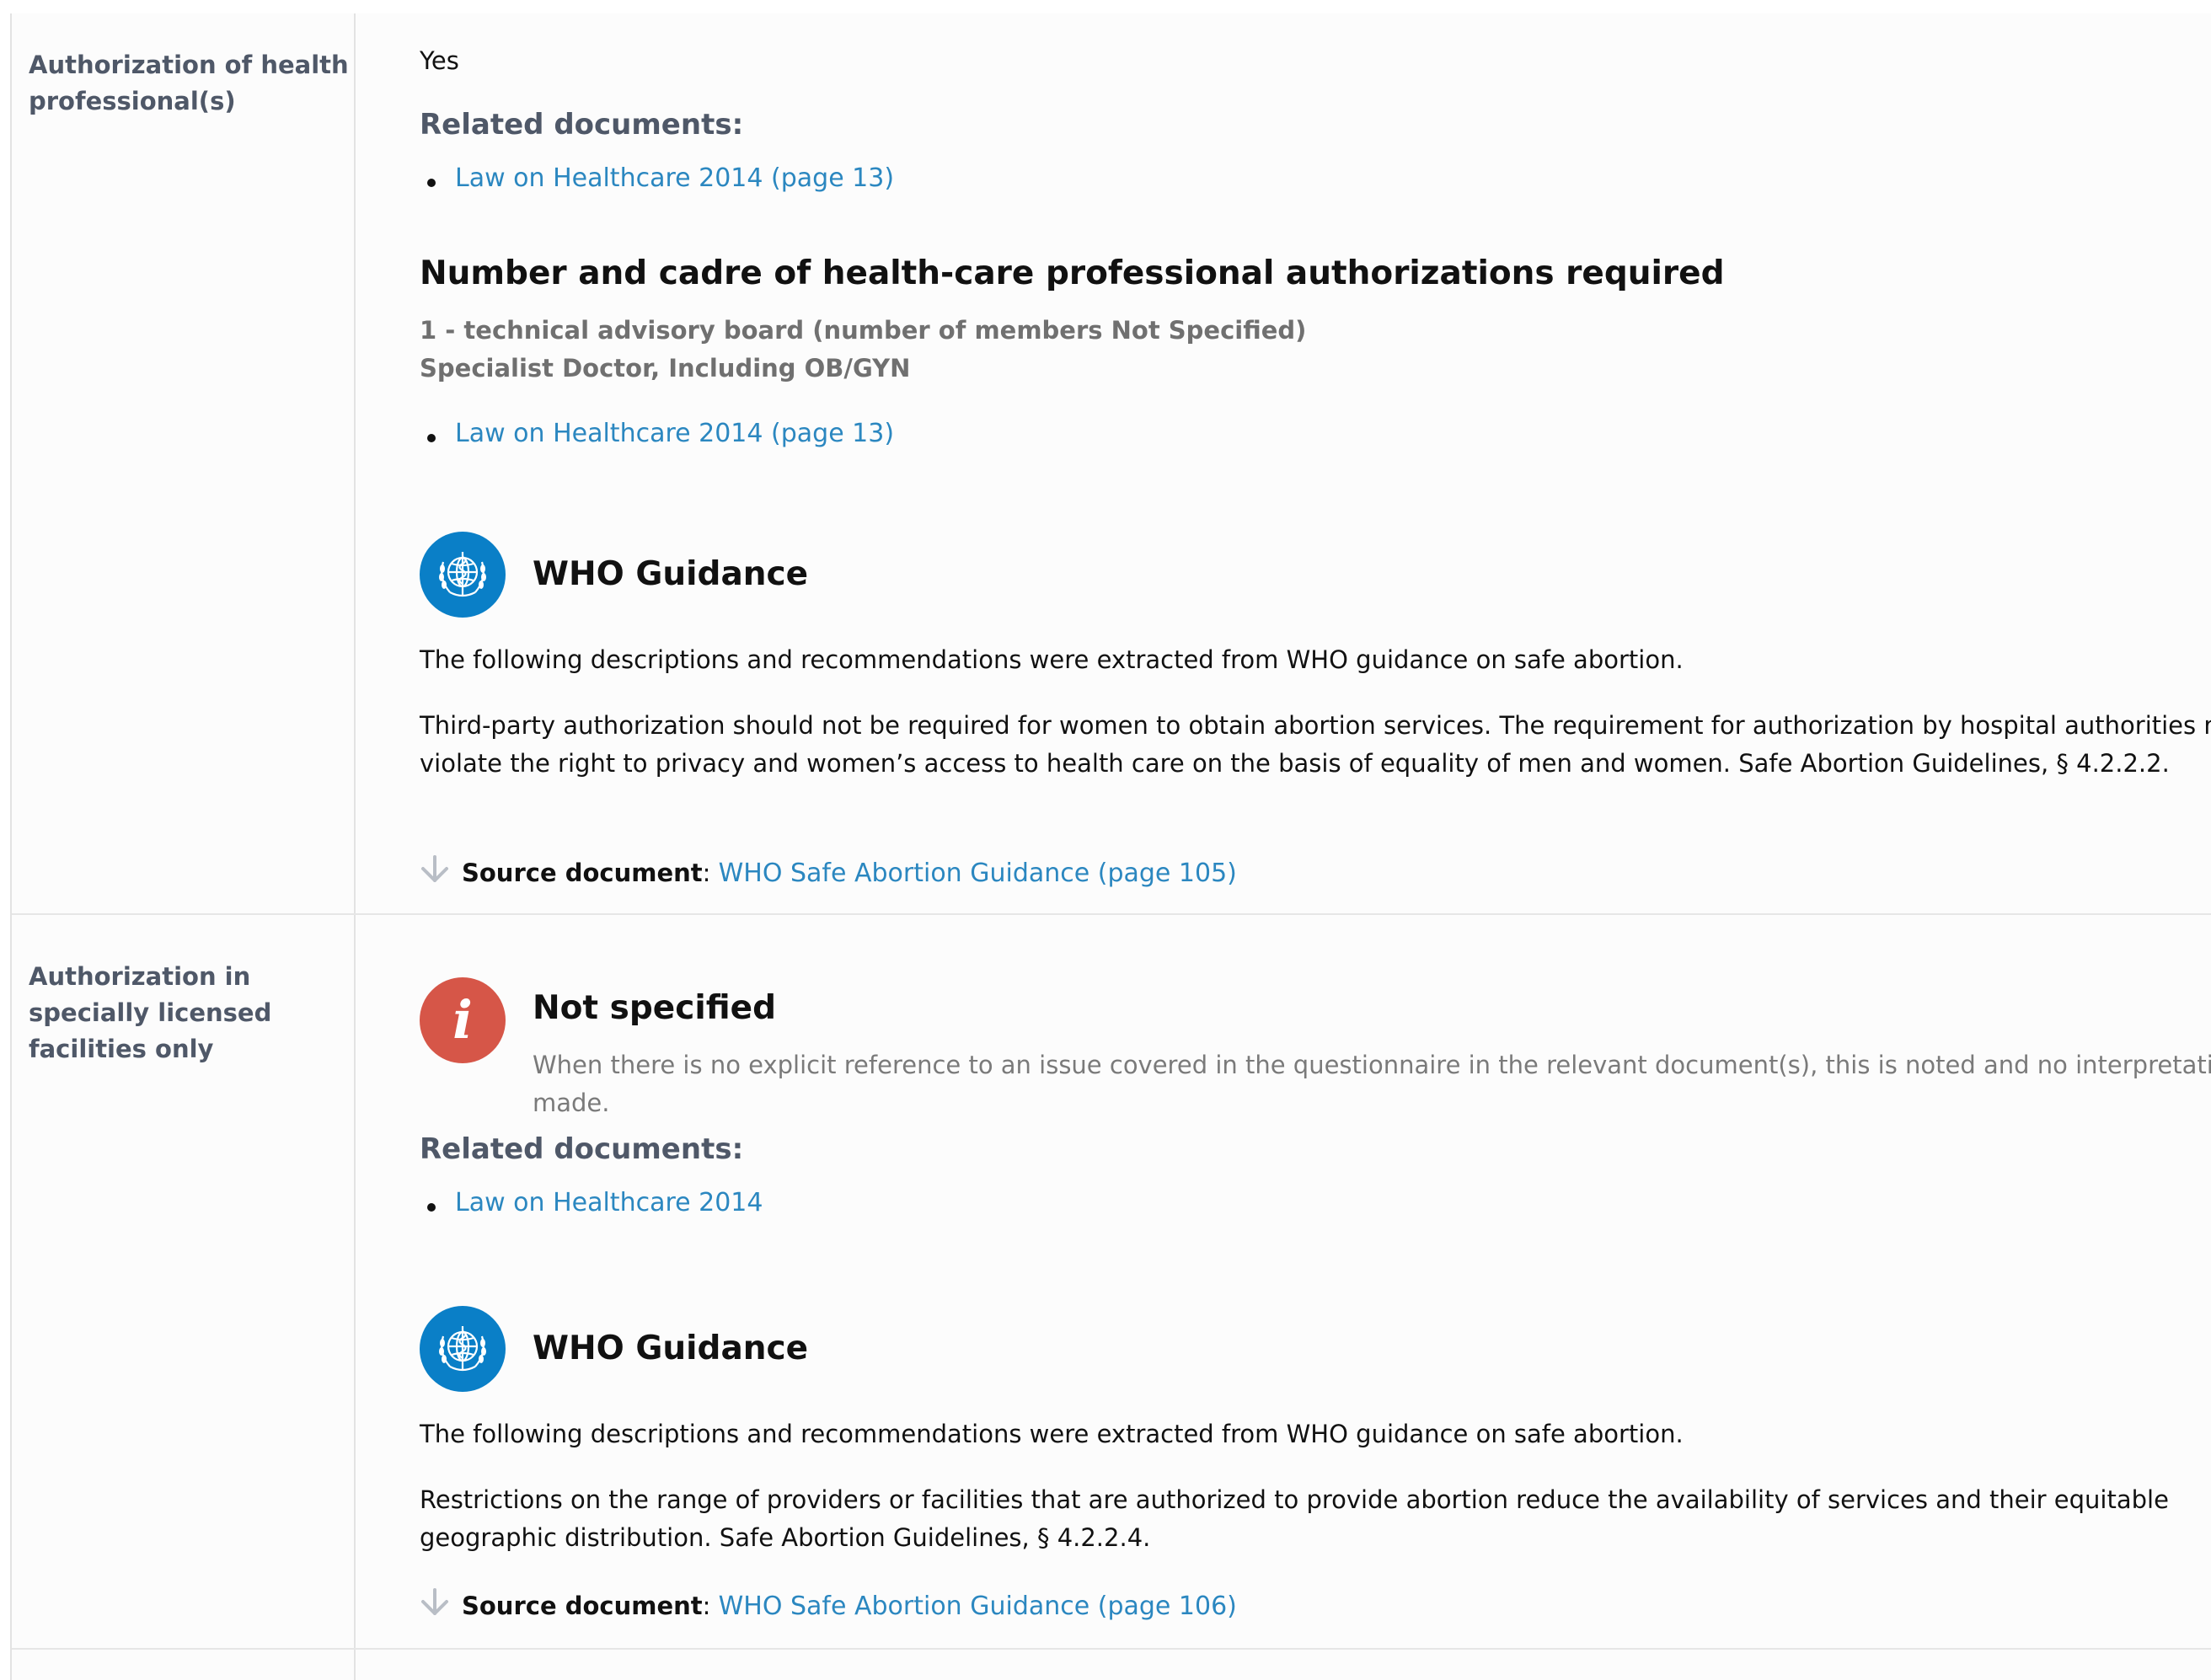 This screenshot has height=1680, width=2211. What do you see at coordinates (189, 83) in the screenshot?
I see `row-label: Authorization of health professional(s)` at bounding box center [189, 83].